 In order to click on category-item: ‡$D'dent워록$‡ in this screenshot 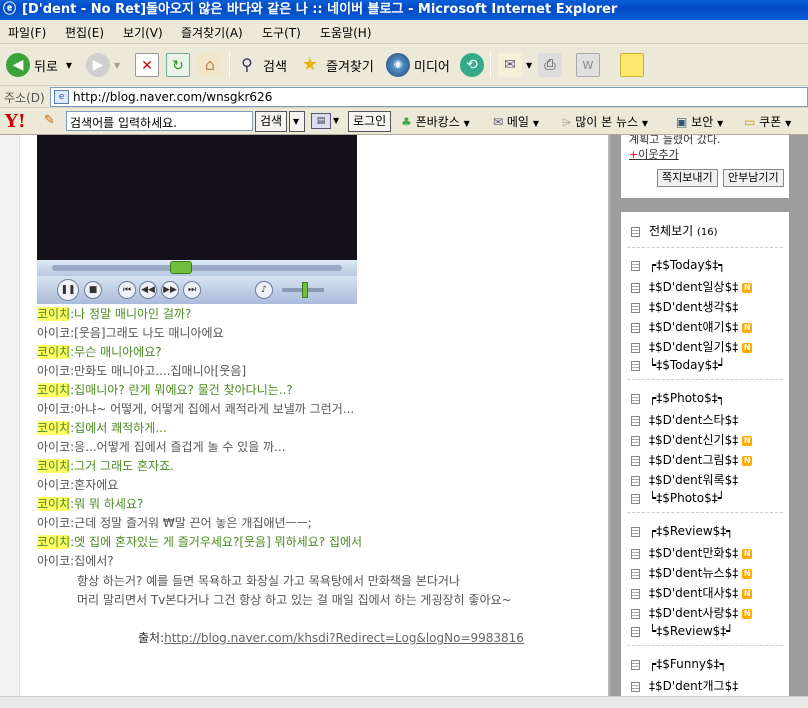, I will do `click(684, 479)`.